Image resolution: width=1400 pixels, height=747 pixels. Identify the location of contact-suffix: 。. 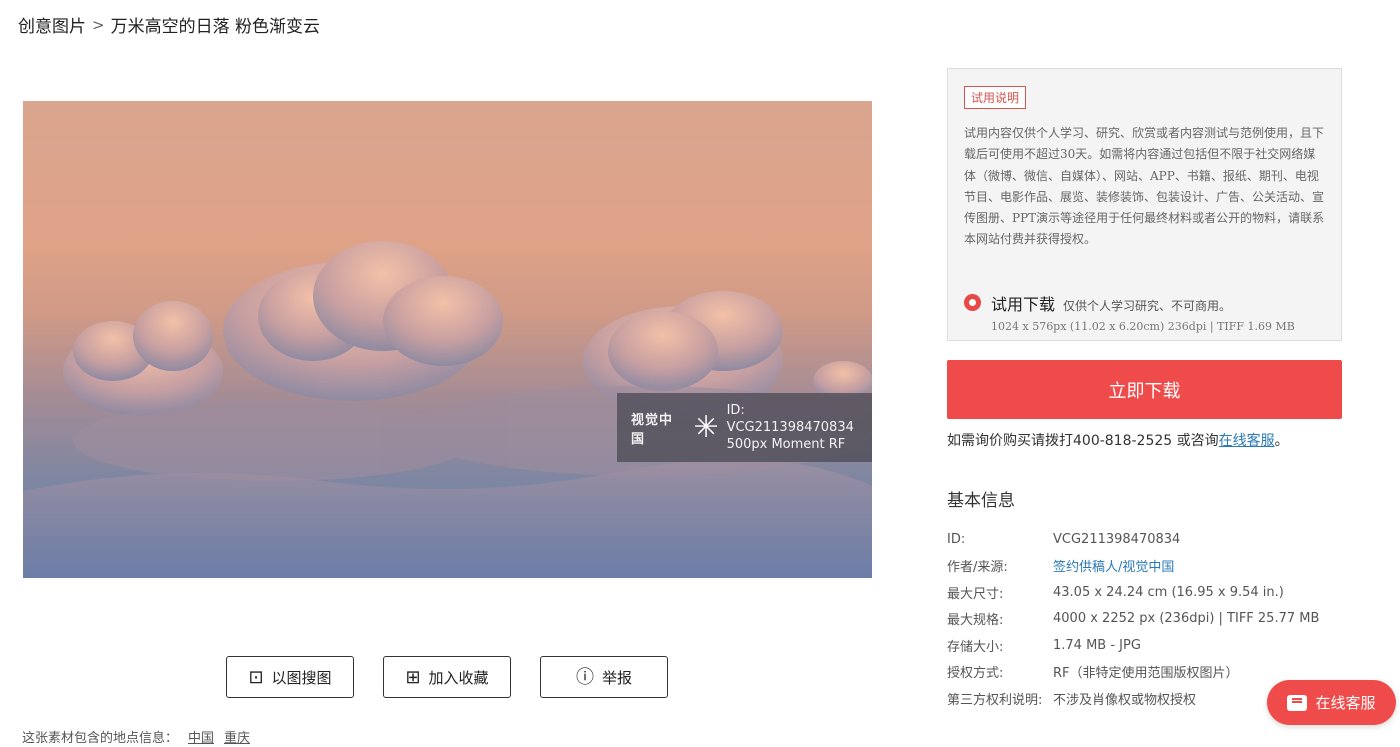
(1281, 441).